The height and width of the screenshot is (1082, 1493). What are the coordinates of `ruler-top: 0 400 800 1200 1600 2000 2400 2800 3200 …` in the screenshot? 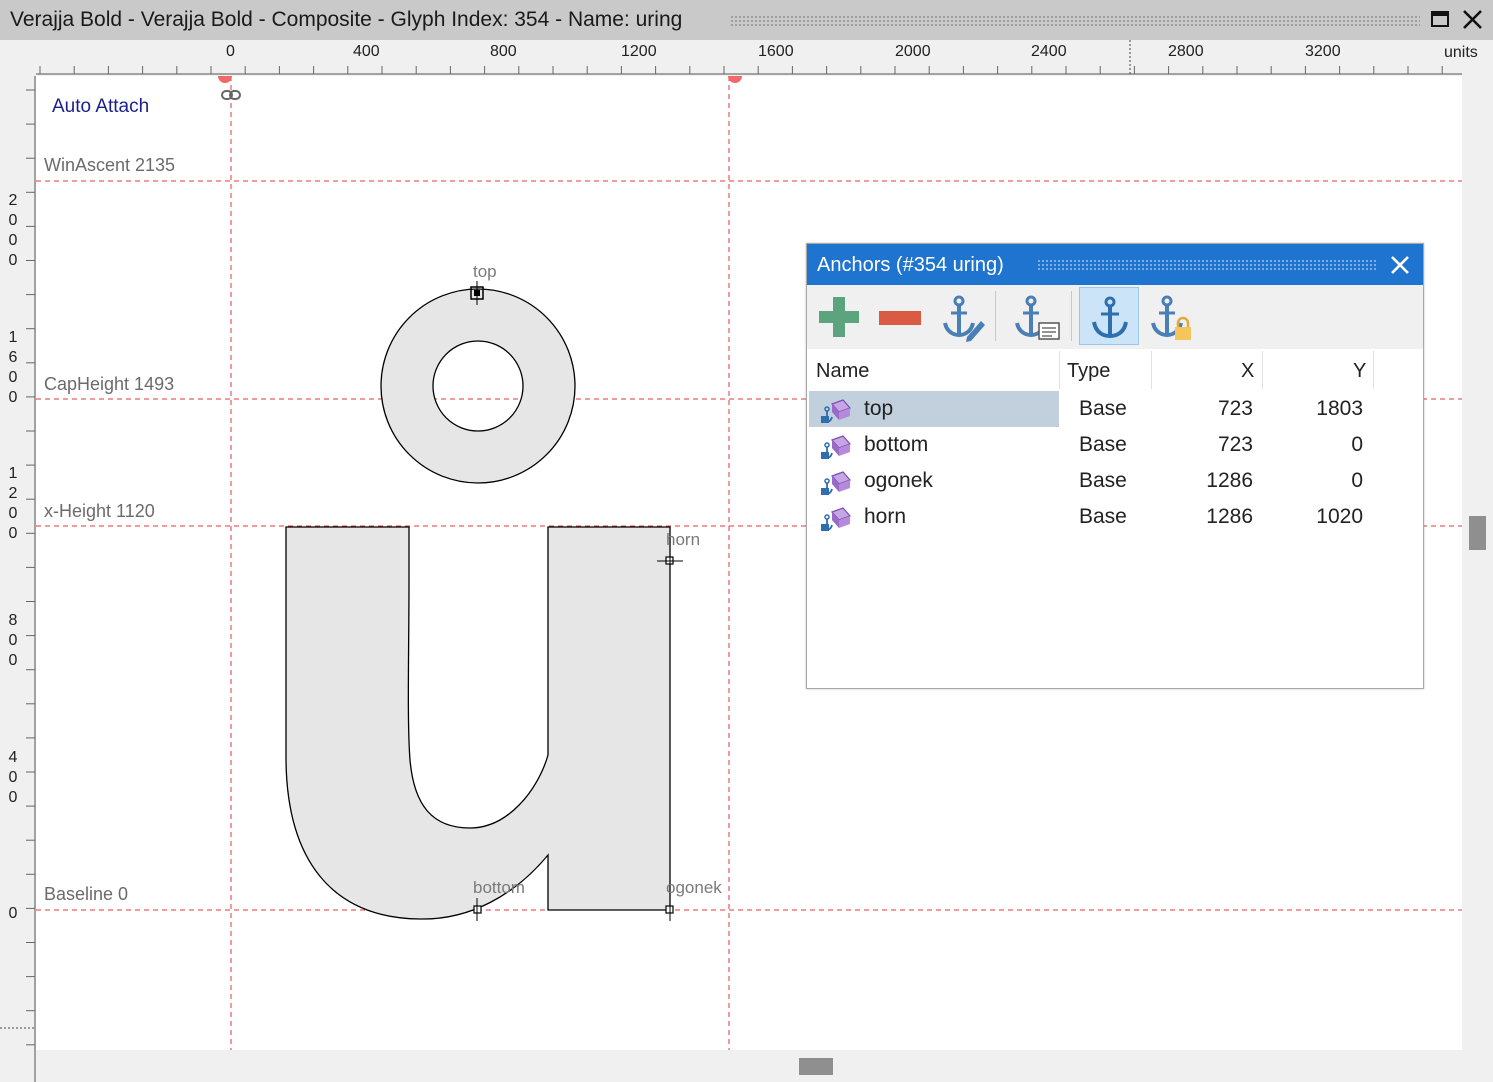 It's located at (746, 58).